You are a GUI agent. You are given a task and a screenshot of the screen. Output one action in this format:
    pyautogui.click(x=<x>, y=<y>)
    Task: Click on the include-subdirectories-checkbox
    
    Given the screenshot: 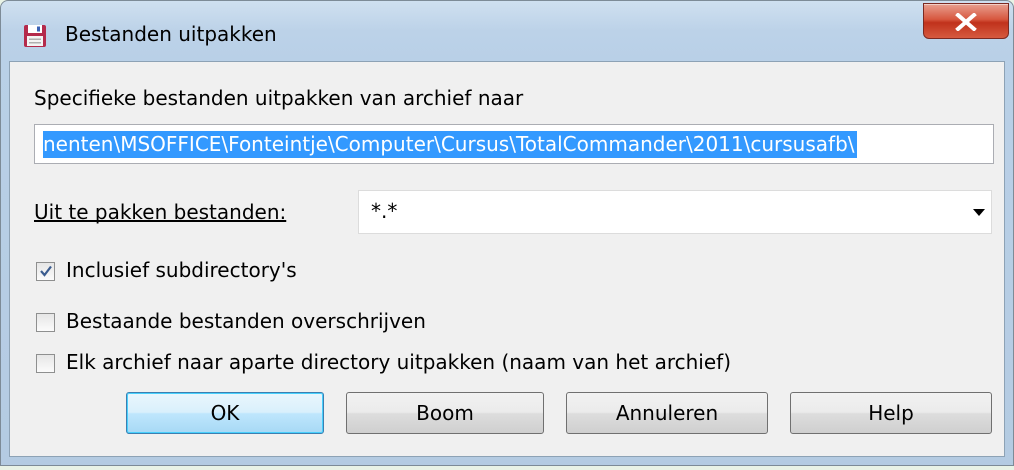 What is the action you would take?
    pyautogui.click(x=45, y=271)
    